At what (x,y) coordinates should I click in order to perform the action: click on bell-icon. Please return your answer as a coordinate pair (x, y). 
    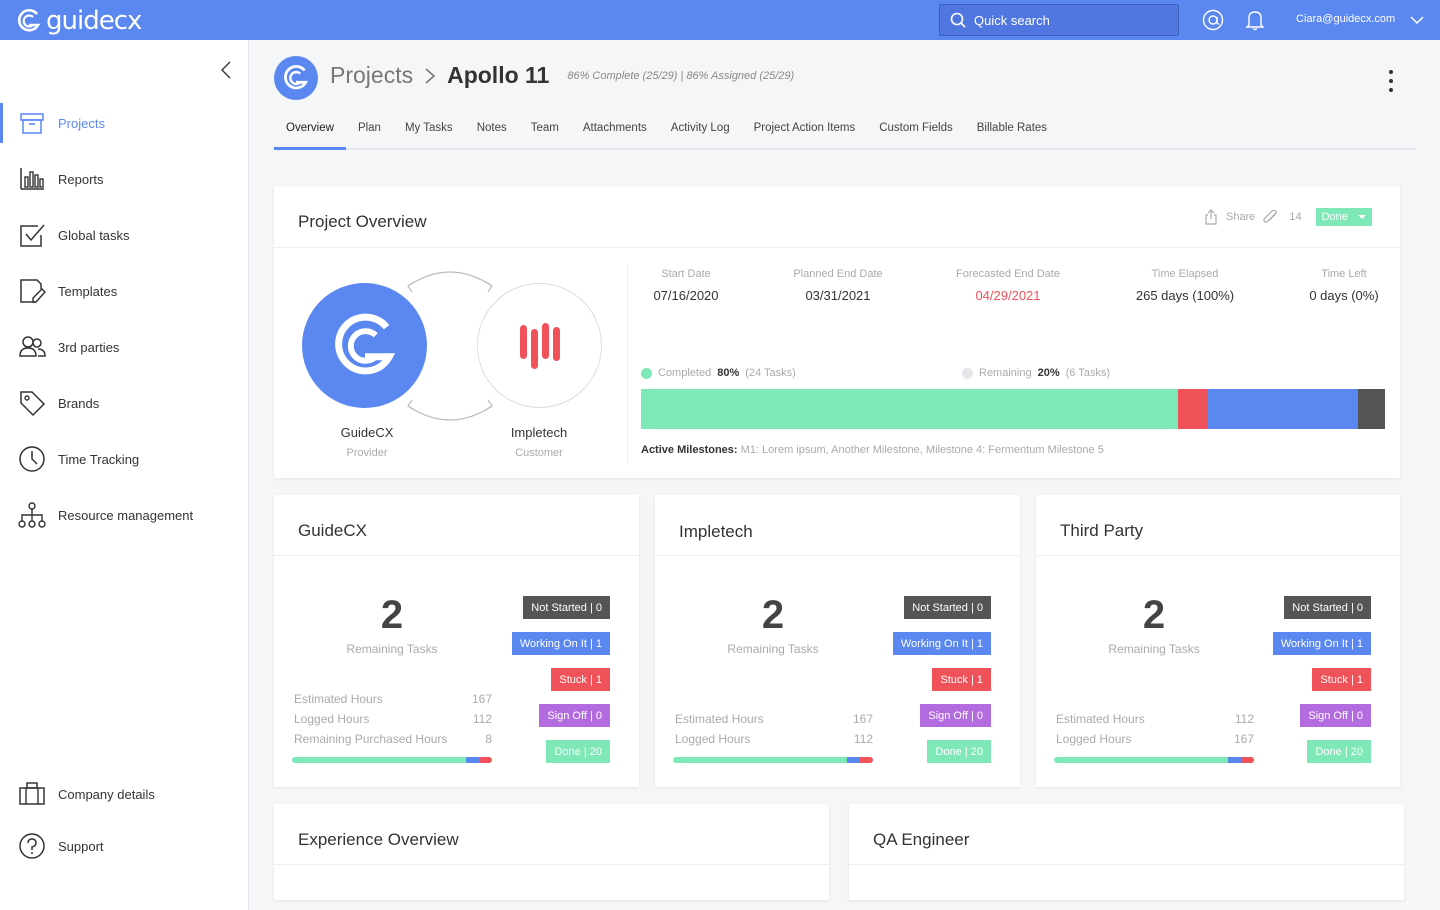
    Looking at the image, I should click on (1255, 20).